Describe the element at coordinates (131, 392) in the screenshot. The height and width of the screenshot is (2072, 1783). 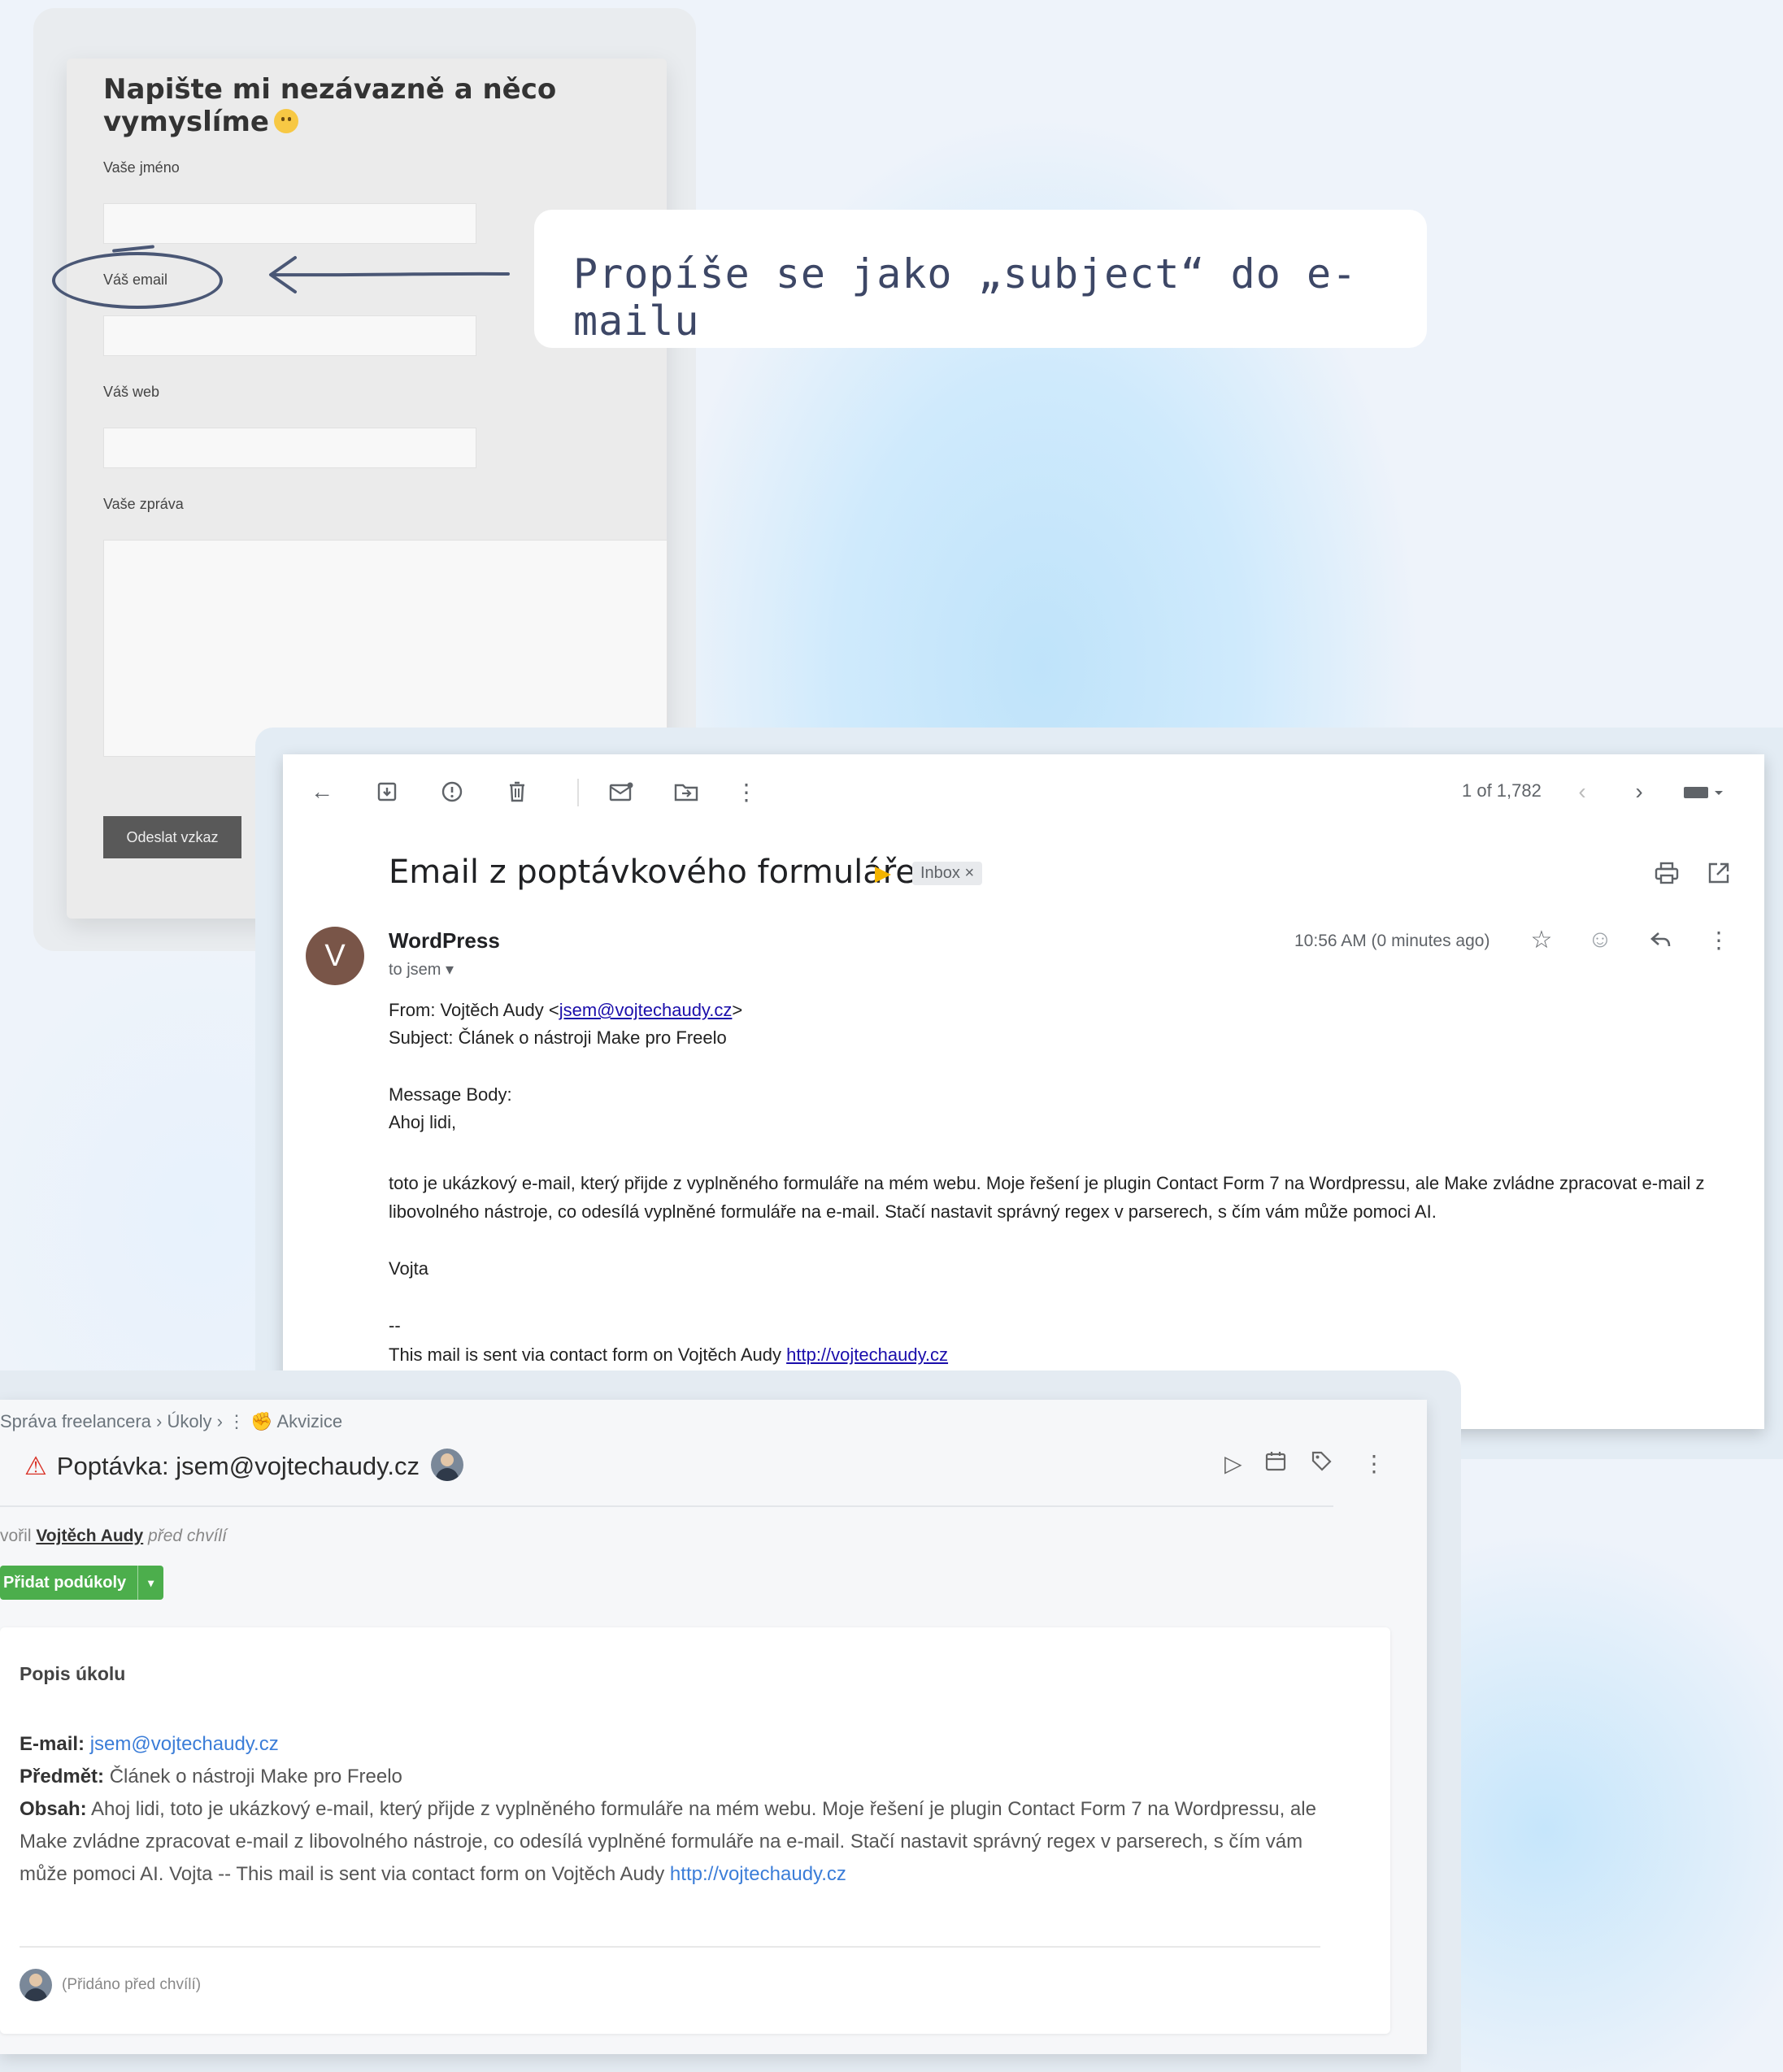
I see `web-label: Váš web` at that location.